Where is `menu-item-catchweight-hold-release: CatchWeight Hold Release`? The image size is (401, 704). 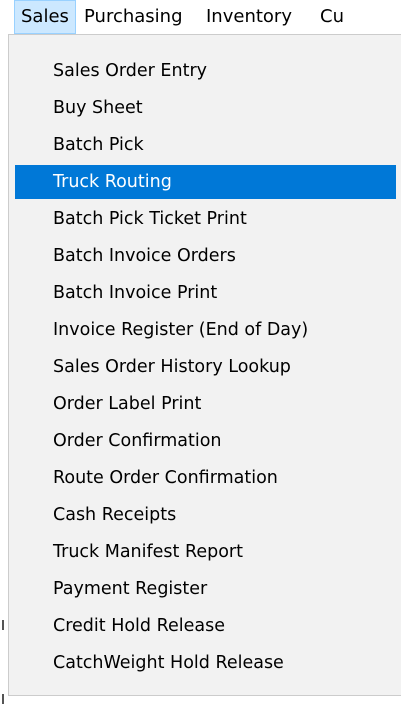
menu-item-catchweight-hold-release: CatchWeight Hold Release is located at coordinates (205, 663).